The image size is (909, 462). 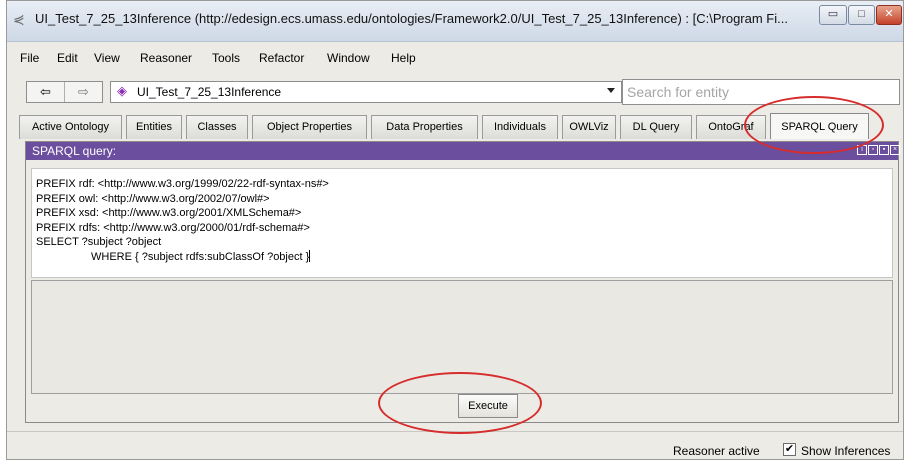 What do you see at coordinates (731, 127) in the screenshot?
I see `tab-ontograf: OntoGraf` at bounding box center [731, 127].